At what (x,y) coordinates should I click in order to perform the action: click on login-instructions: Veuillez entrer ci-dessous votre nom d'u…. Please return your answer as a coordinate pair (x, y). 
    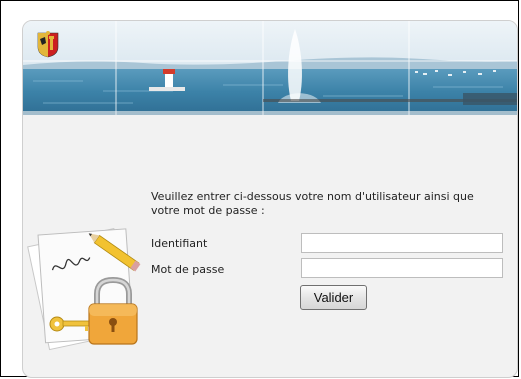
    Looking at the image, I should click on (312, 203).